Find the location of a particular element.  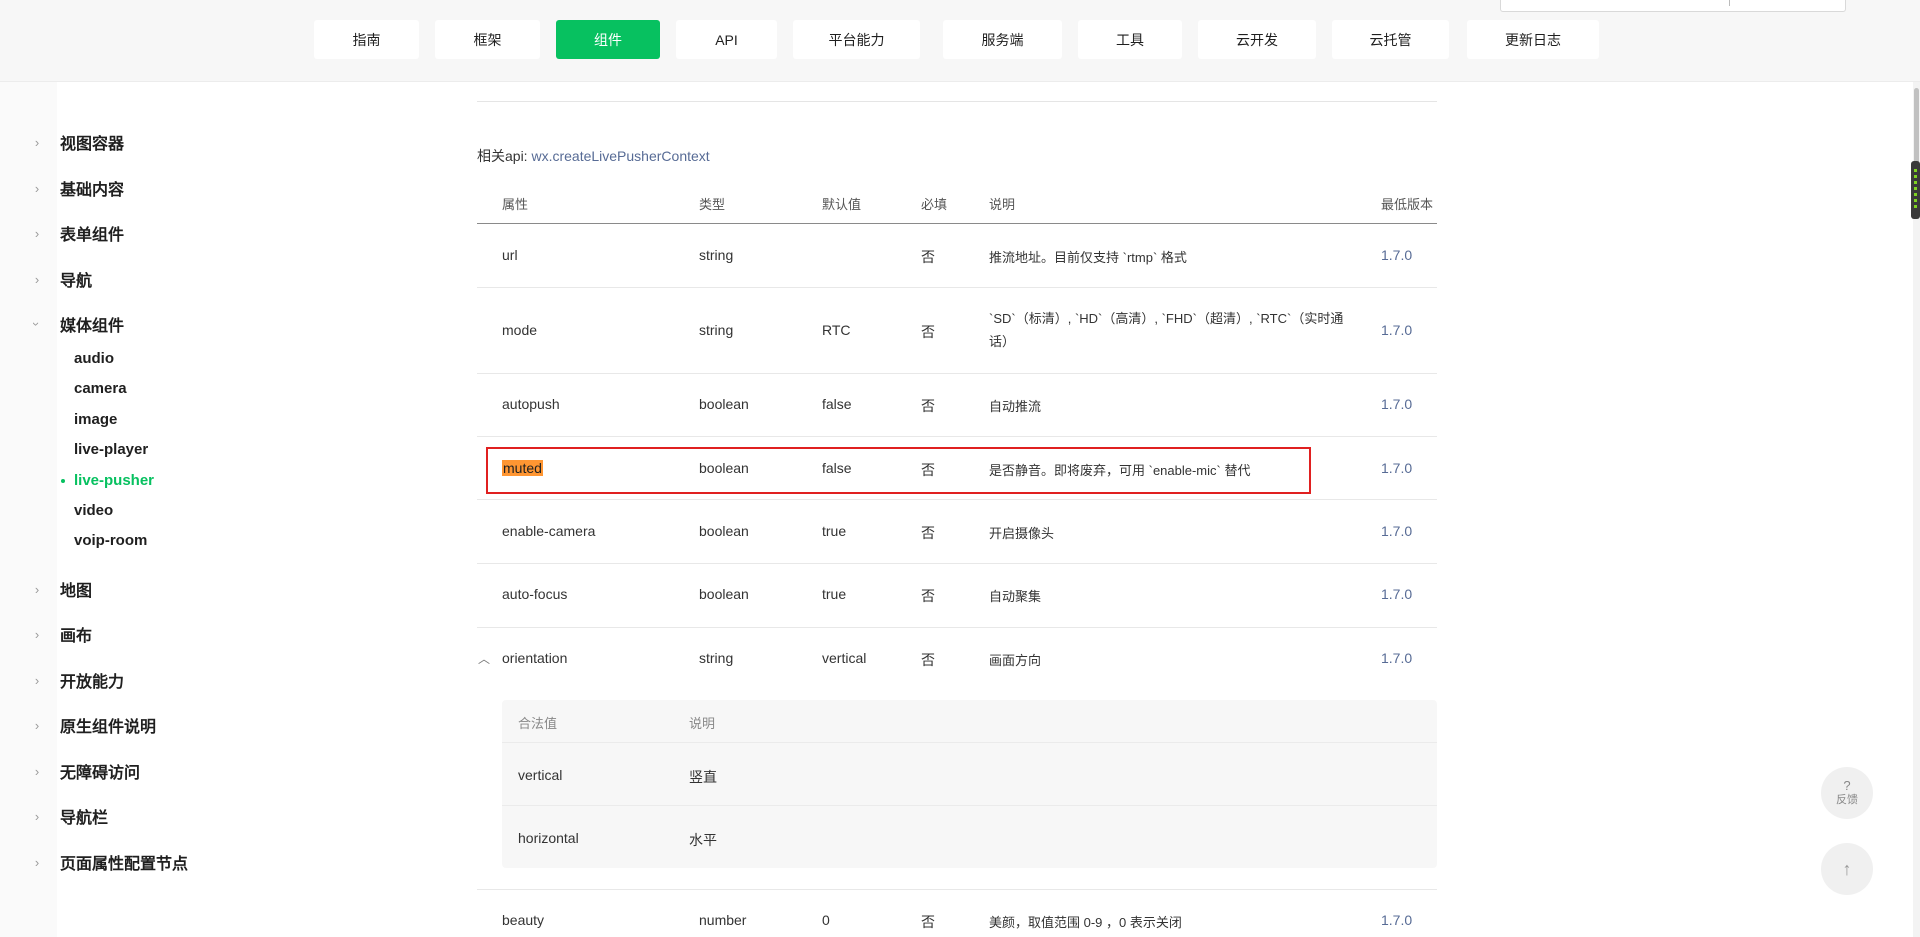

cell-description: 自动聚集 is located at coordinates (1015, 596).